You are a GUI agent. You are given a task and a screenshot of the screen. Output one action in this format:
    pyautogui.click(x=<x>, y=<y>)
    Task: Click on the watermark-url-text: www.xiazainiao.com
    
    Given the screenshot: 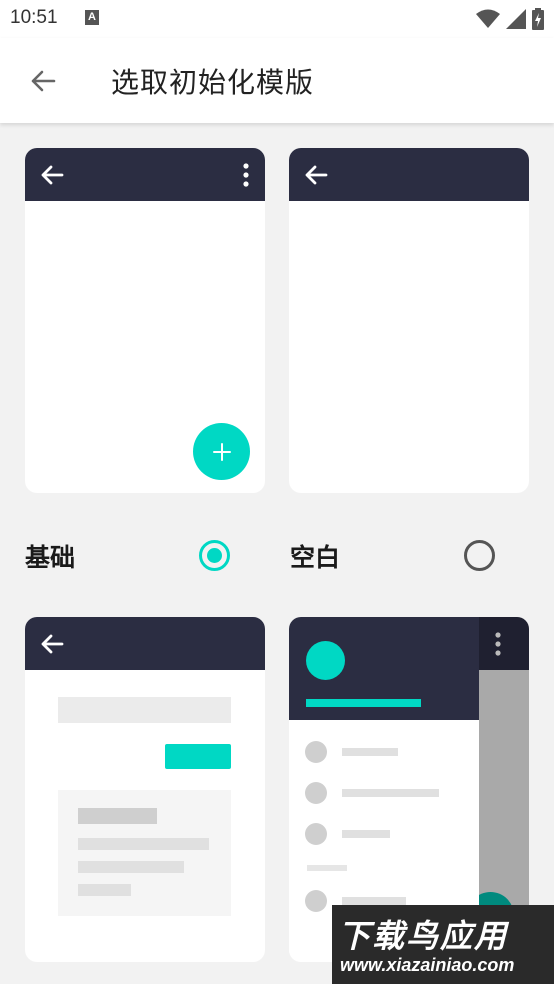 What is the action you would take?
    pyautogui.click(x=427, y=965)
    